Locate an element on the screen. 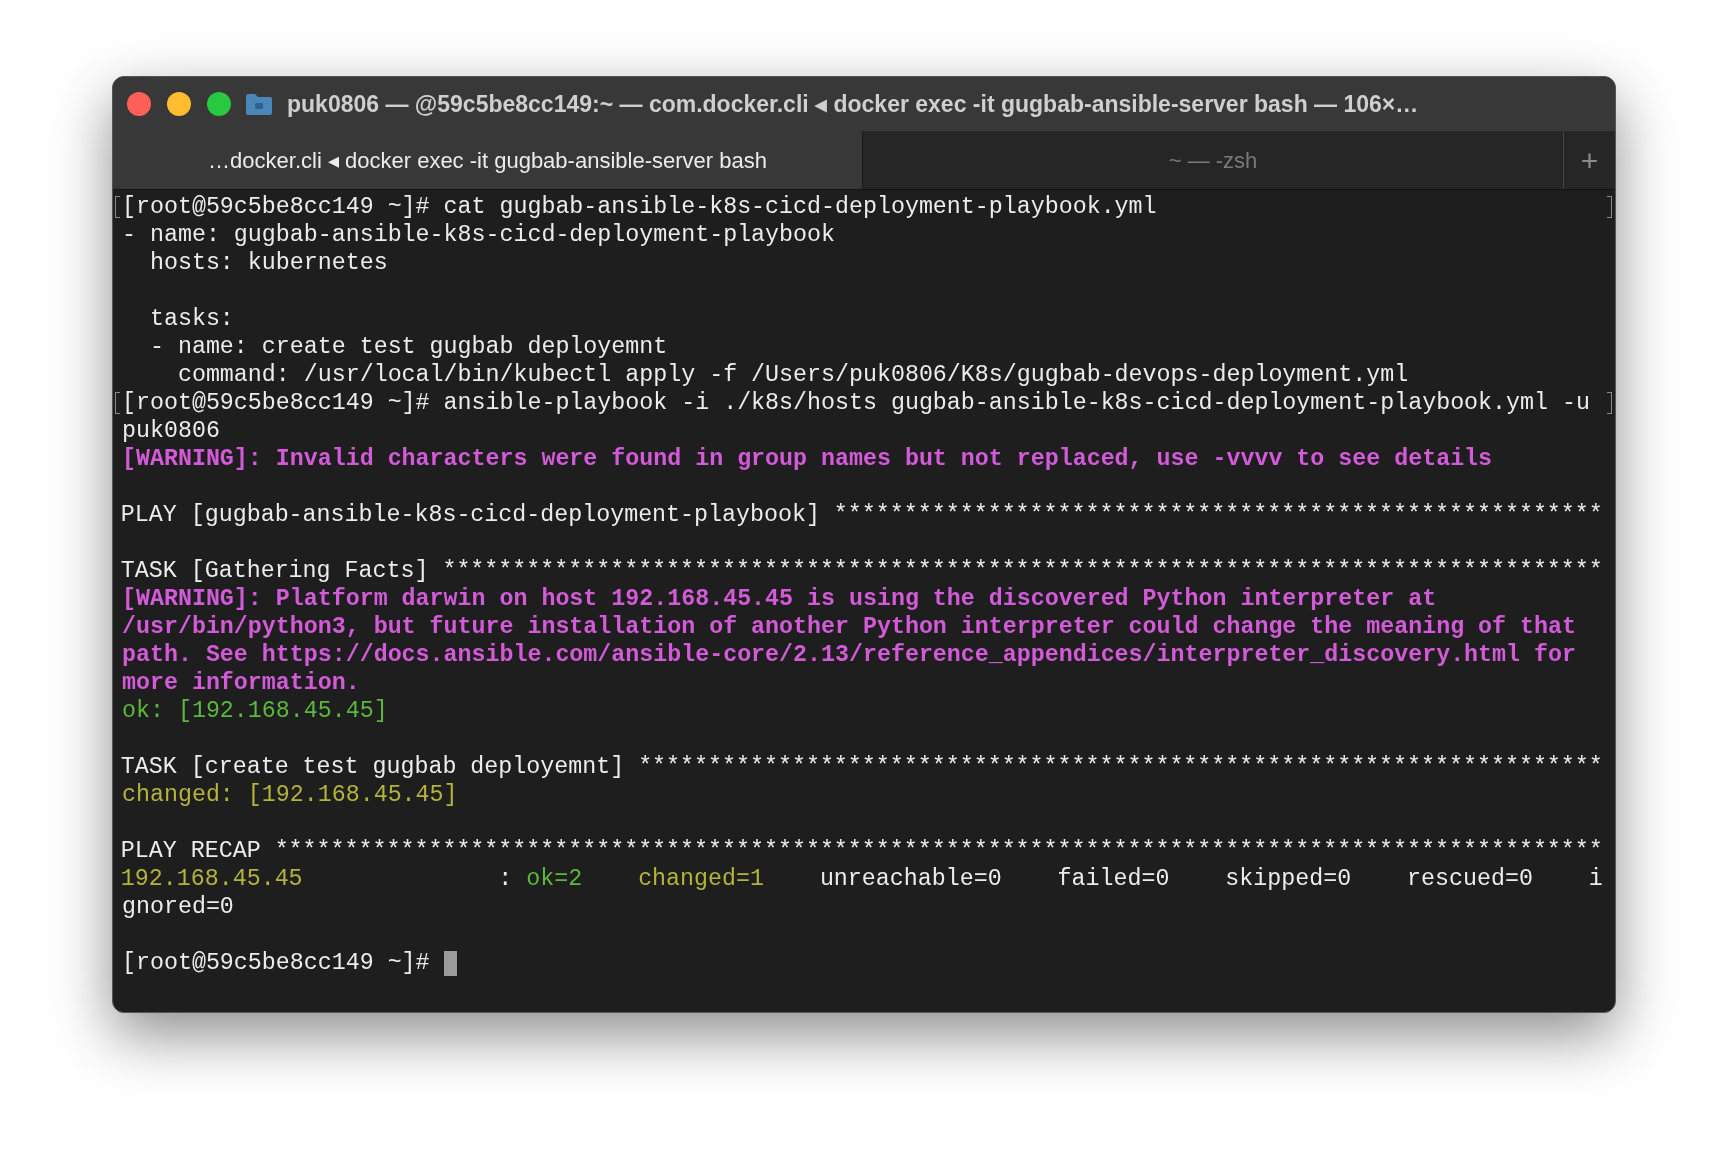  terminal-line: puk0806 is located at coordinates (171, 431).